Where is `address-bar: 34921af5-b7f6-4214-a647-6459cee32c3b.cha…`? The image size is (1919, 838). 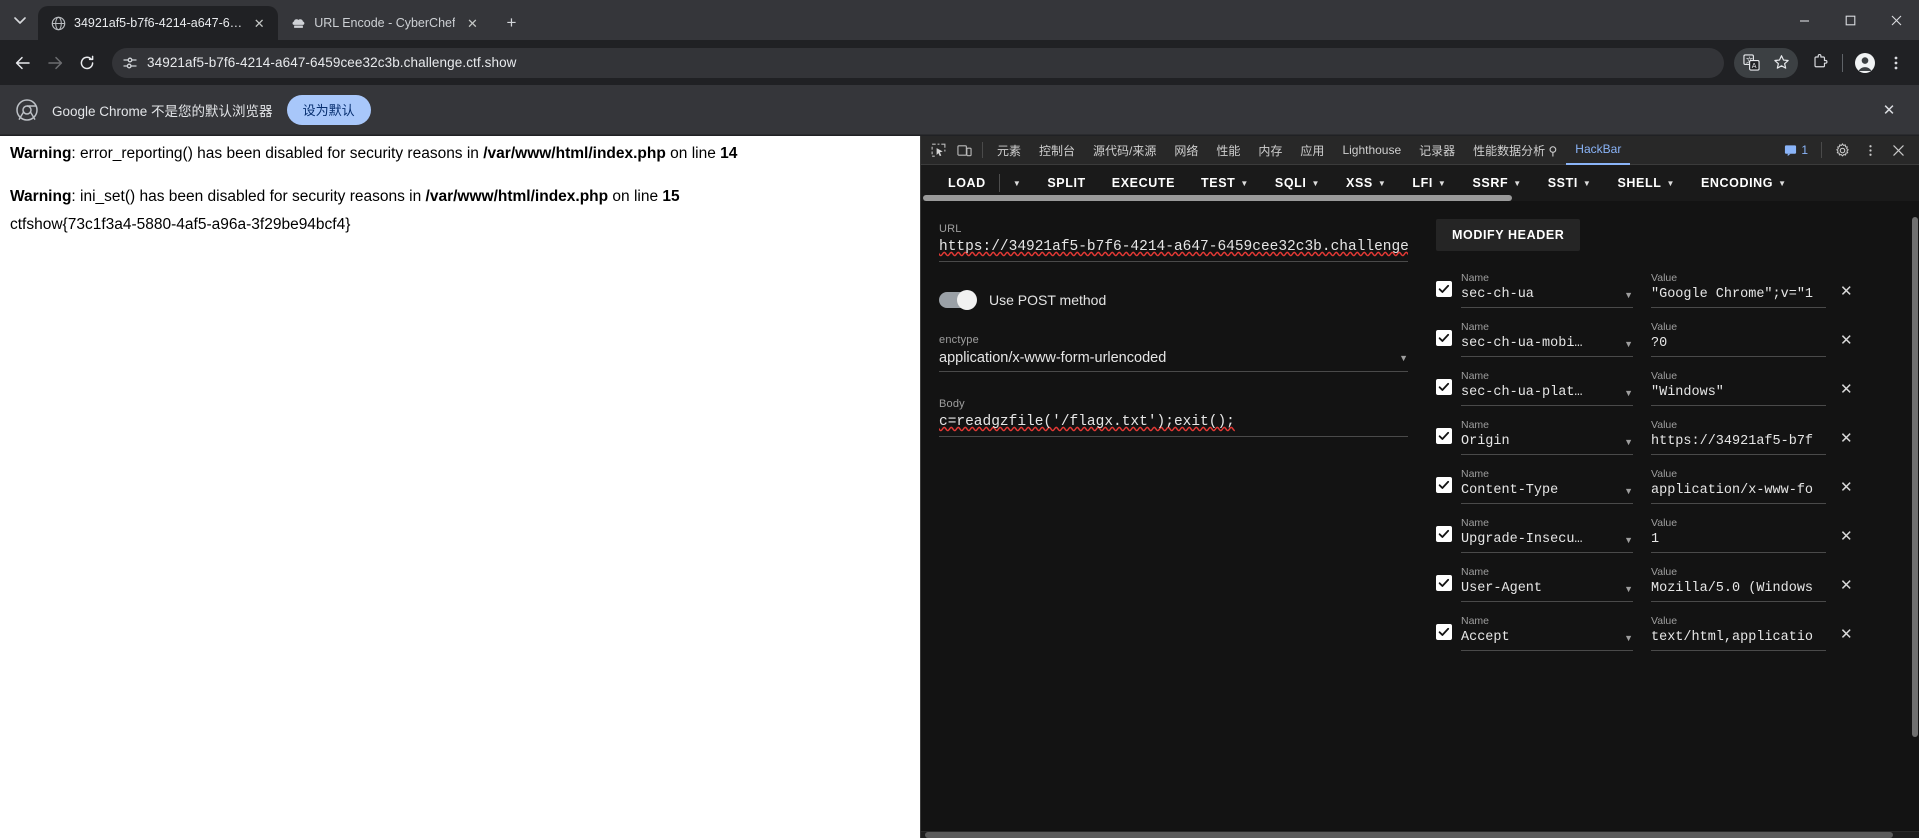
address-bar: 34921af5-b7f6-4214-a647-6459cee32c3b.cha… is located at coordinates (918, 62).